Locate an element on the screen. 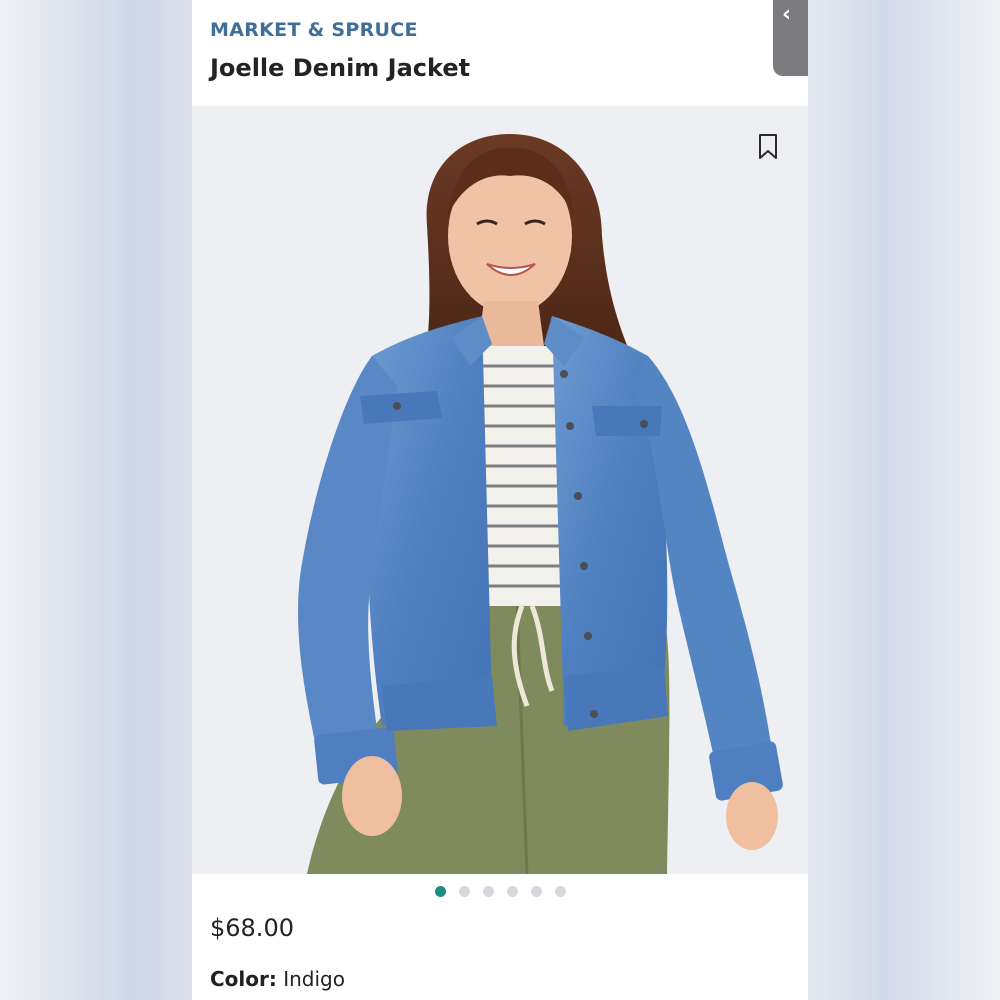 This screenshot has height=1000, width=1000. product-header: MARKET & SPRUCE Joelle Denim Jacket ‹ is located at coordinates (500, 53).